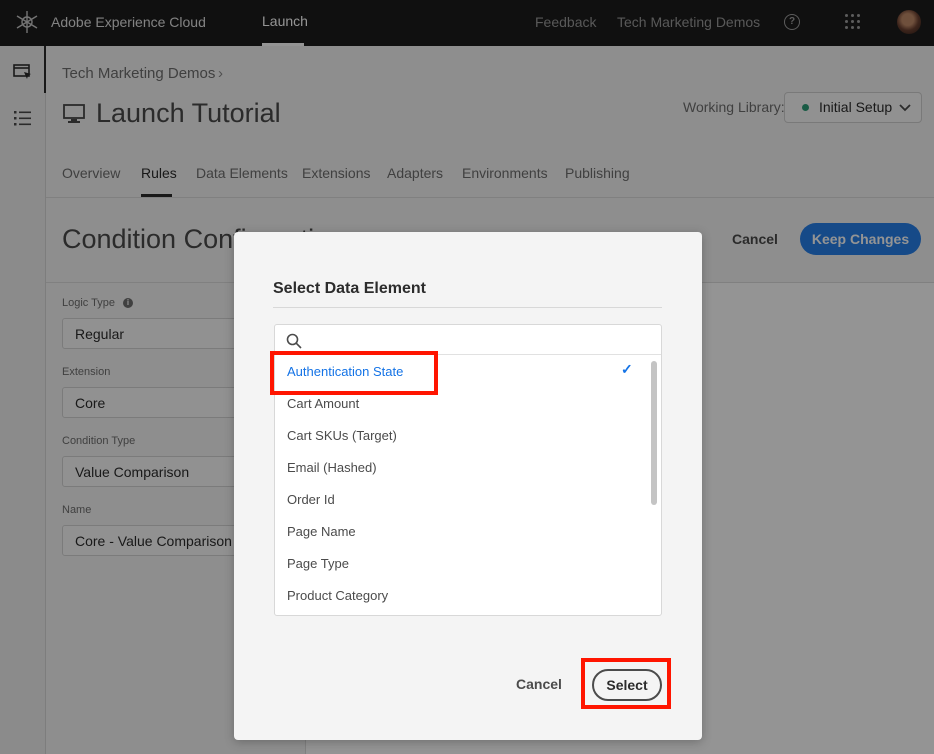 The width and height of the screenshot is (934, 754). Describe the element at coordinates (654, 433) in the screenshot. I see `scrollbar-thumb` at that location.